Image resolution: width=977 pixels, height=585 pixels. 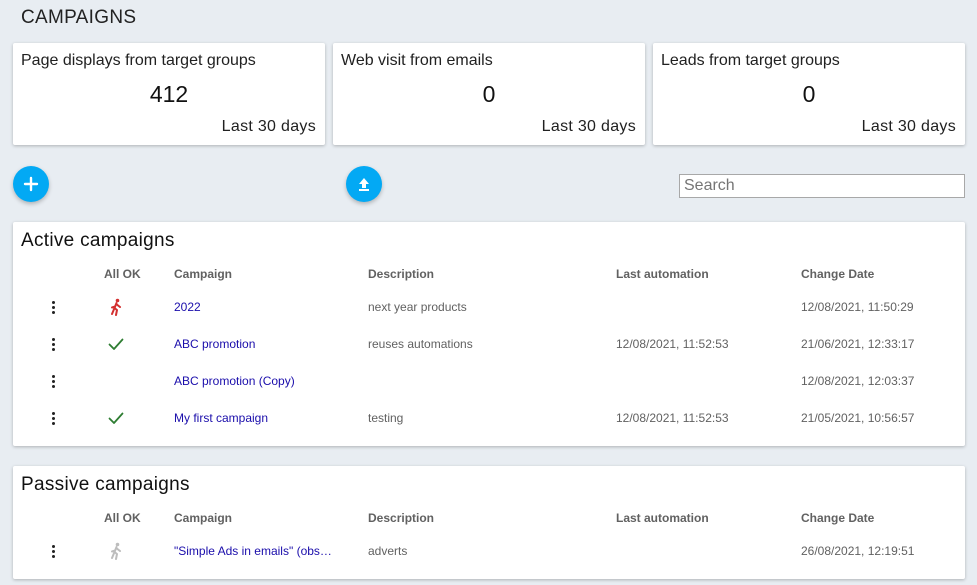 I want to click on search-input, so click(x=822, y=186).